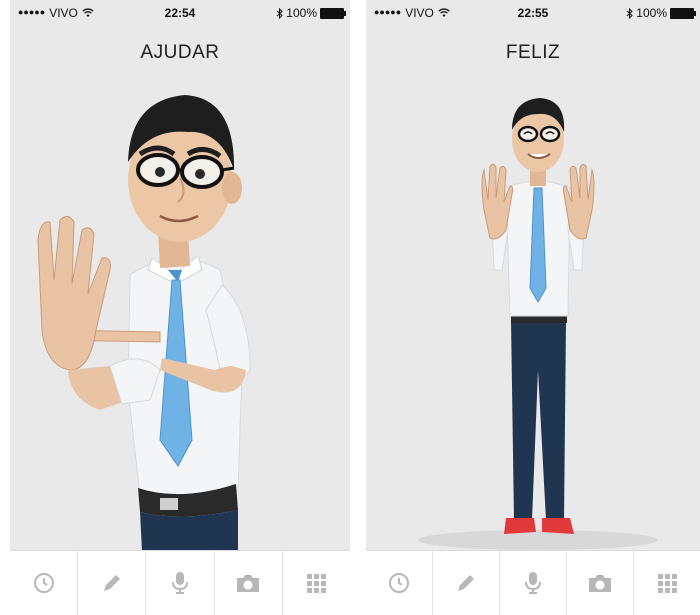 The image size is (700, 615). What do you see at coordinates (533, 11) in the screenshot?
I see `status-bar: ●●●●● VIVO 22:55 100%` at bounding box center [533, 11].